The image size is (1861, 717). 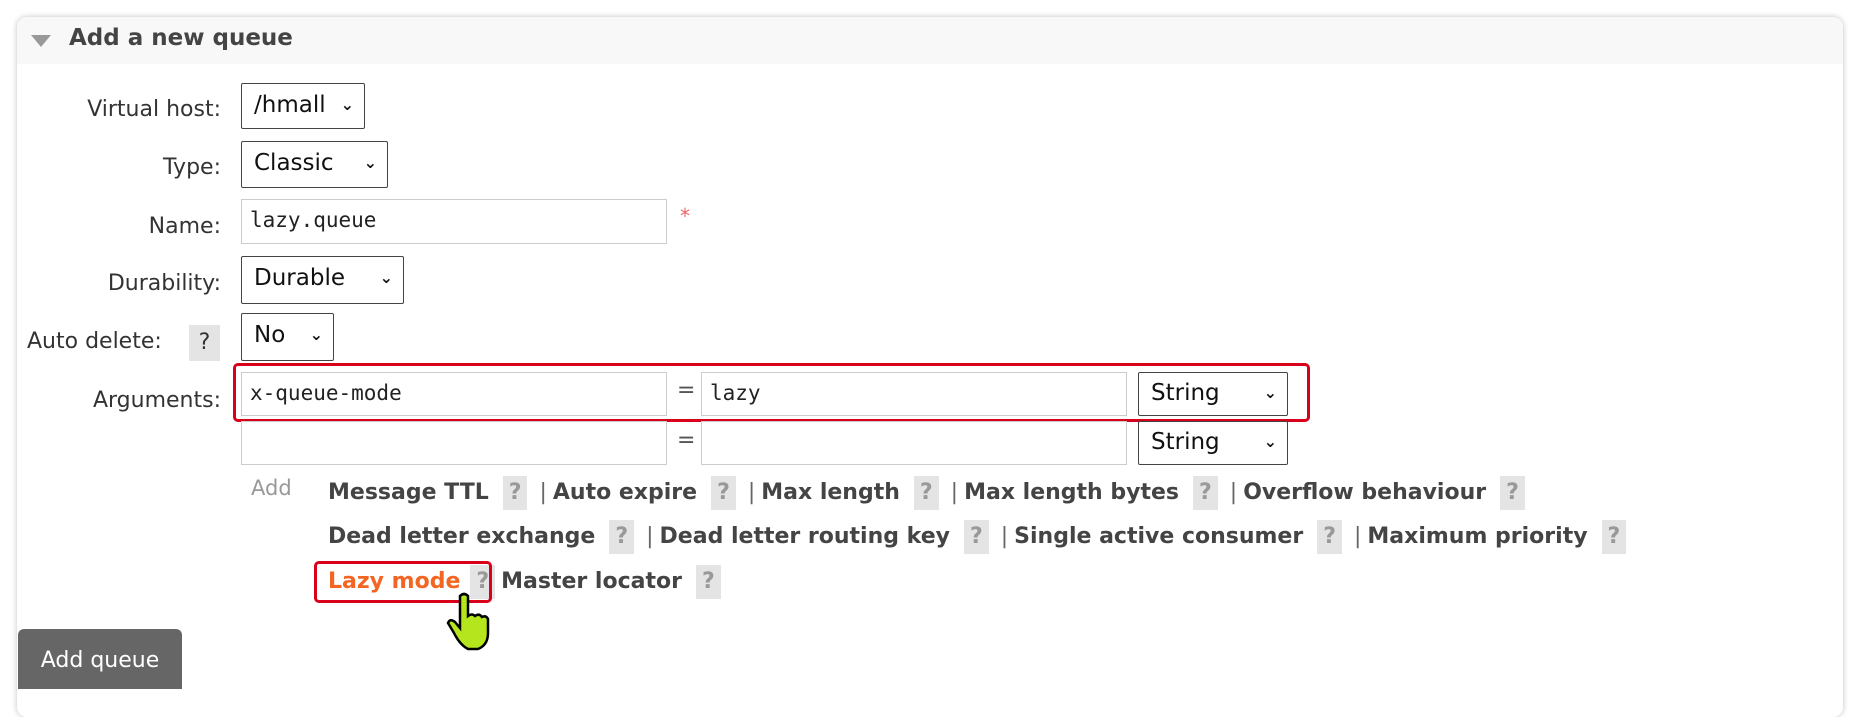 What do you see at coordinates (408, 492) in the screenshot?
I see `arg-link-message-ttl: Message TTL` at bounding box center [408, 492].